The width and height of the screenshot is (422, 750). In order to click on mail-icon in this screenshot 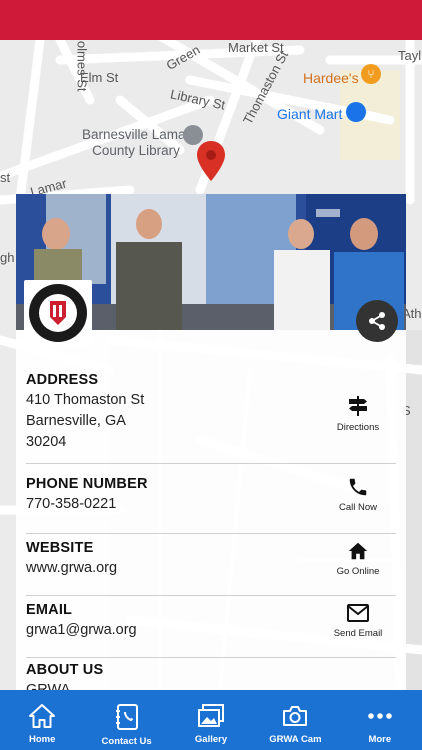, I will do `click(358, 613)`.